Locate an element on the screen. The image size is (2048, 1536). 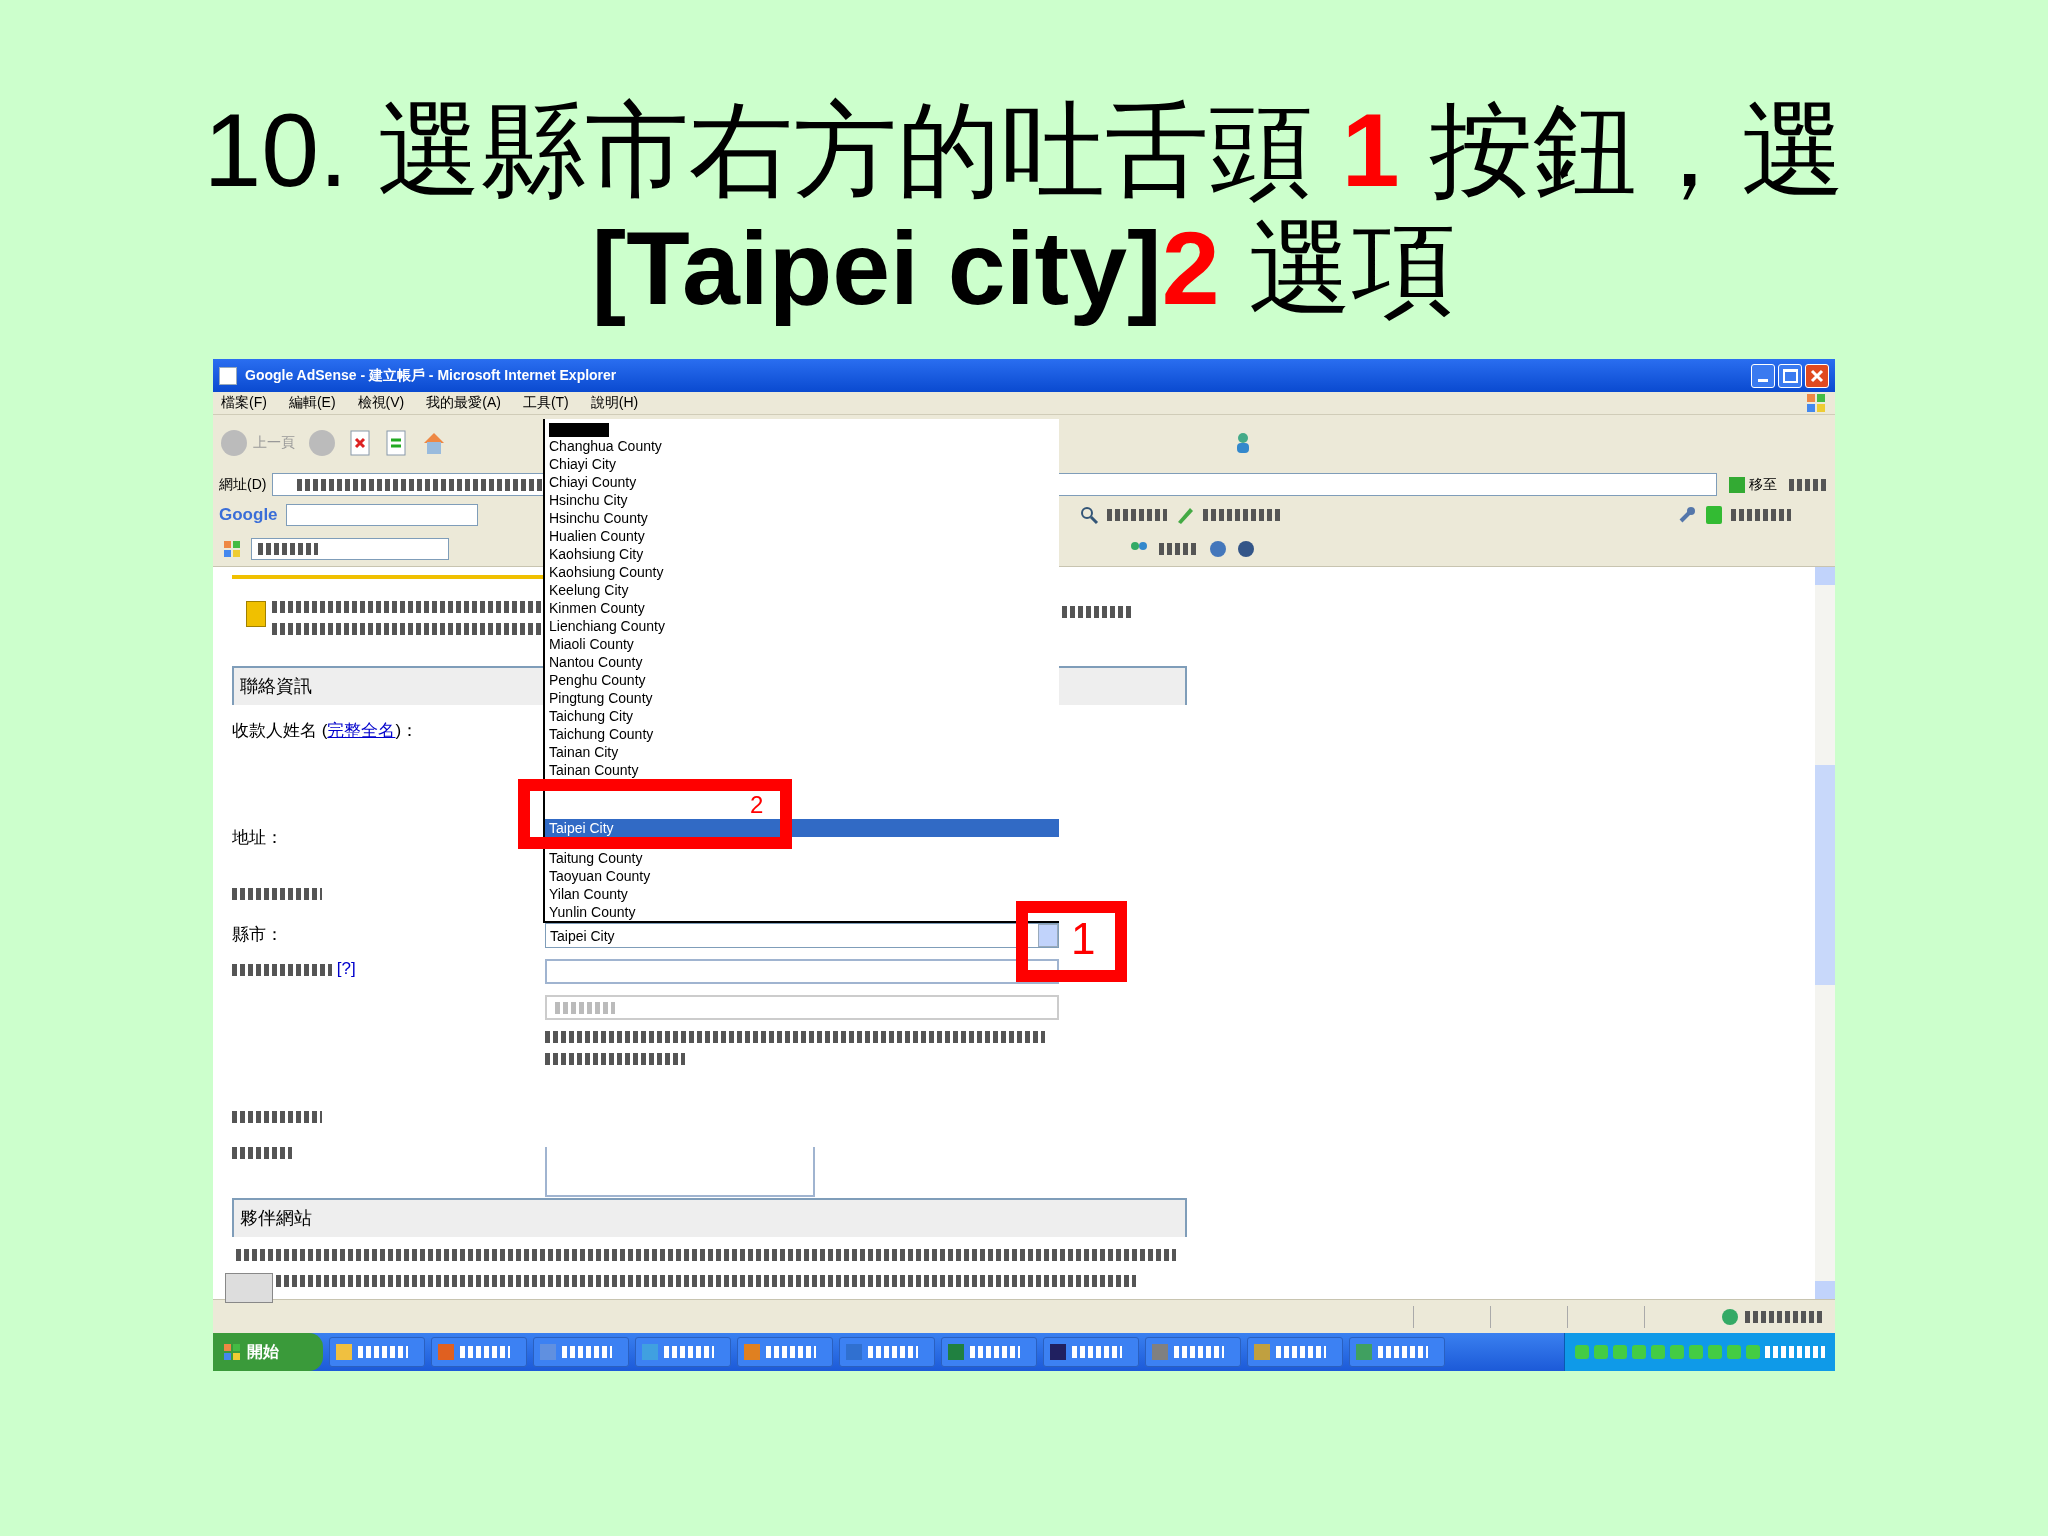
slide-title: 10. 選縣市右方的吐舌頭 is located at coordinates (758, 150).